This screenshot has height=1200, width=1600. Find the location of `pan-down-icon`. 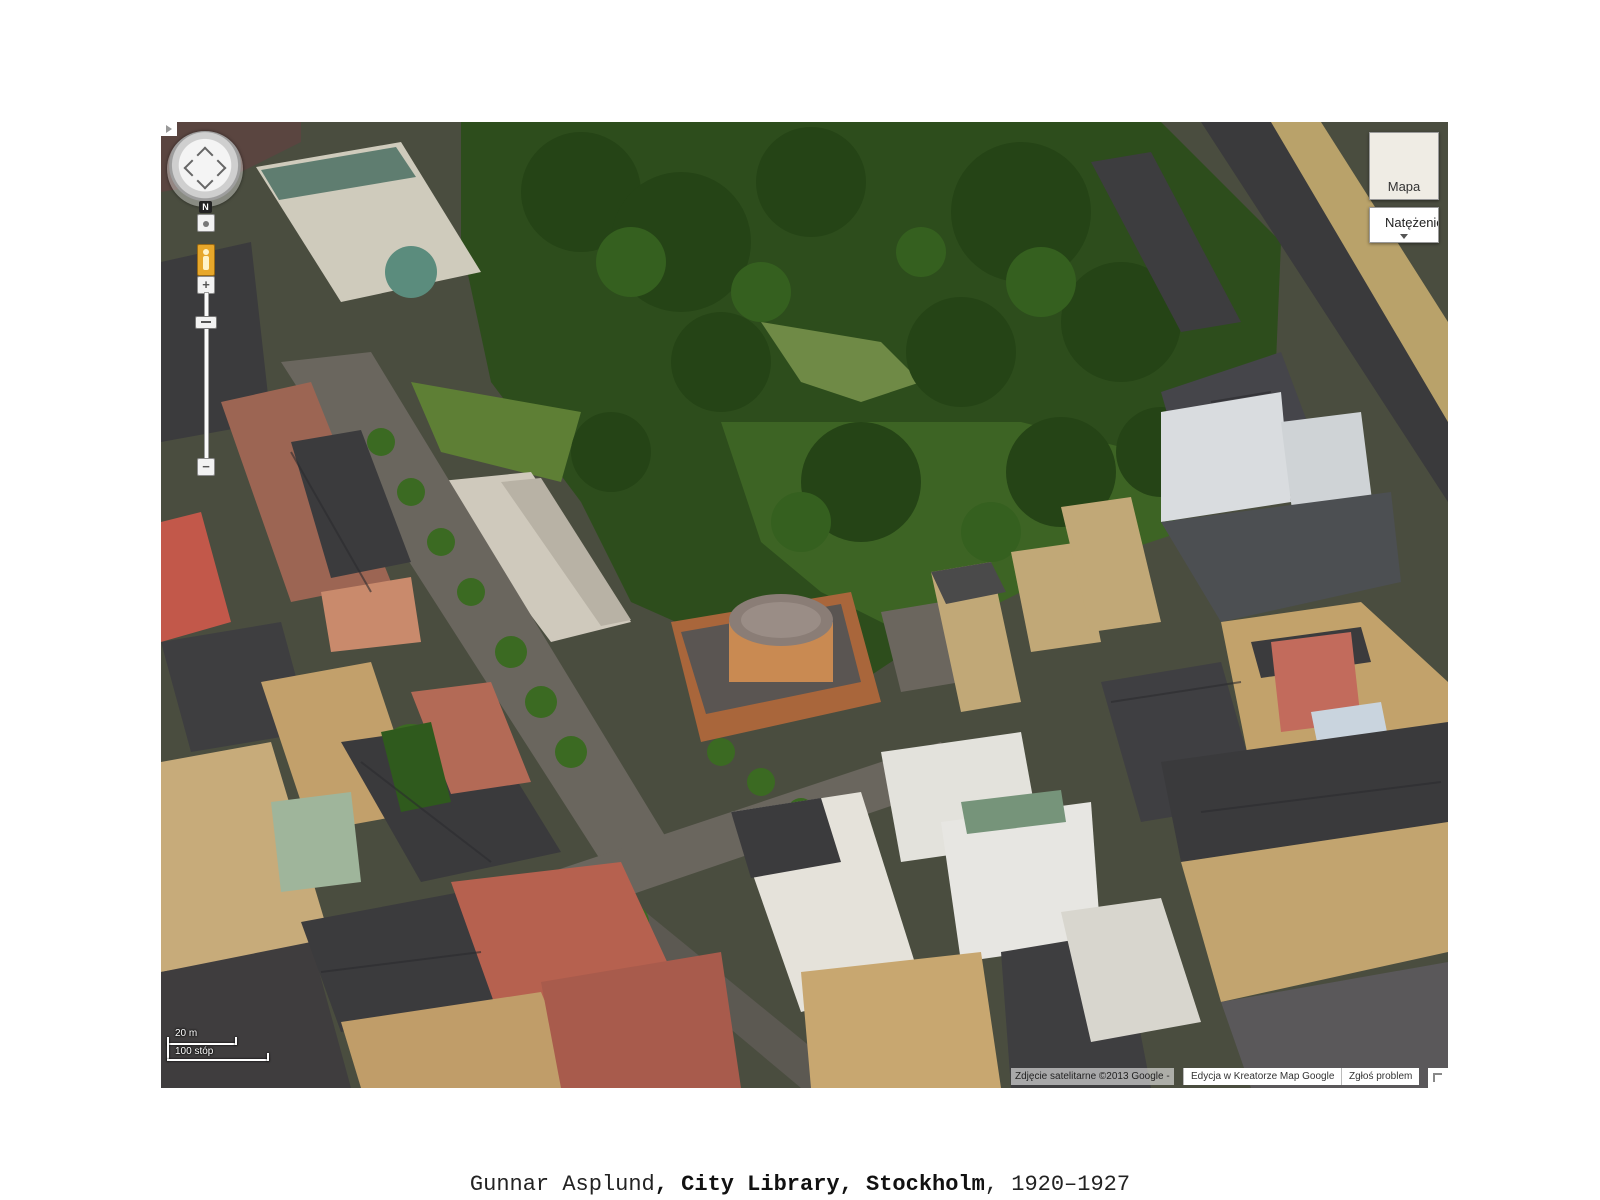

pan-down-icon is located at coordinates (205, 181).